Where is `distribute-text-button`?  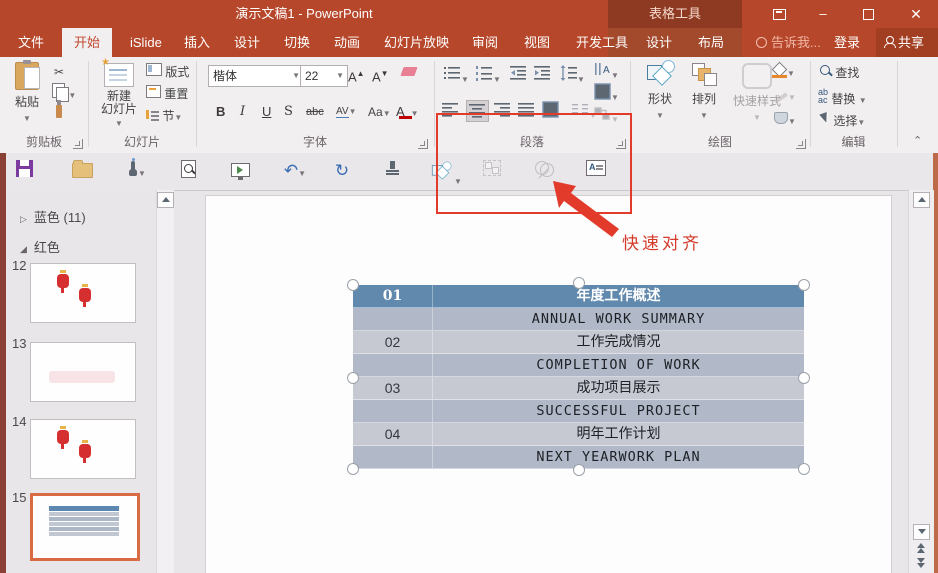
distribute-text-button is located at coordinates (550, 110).